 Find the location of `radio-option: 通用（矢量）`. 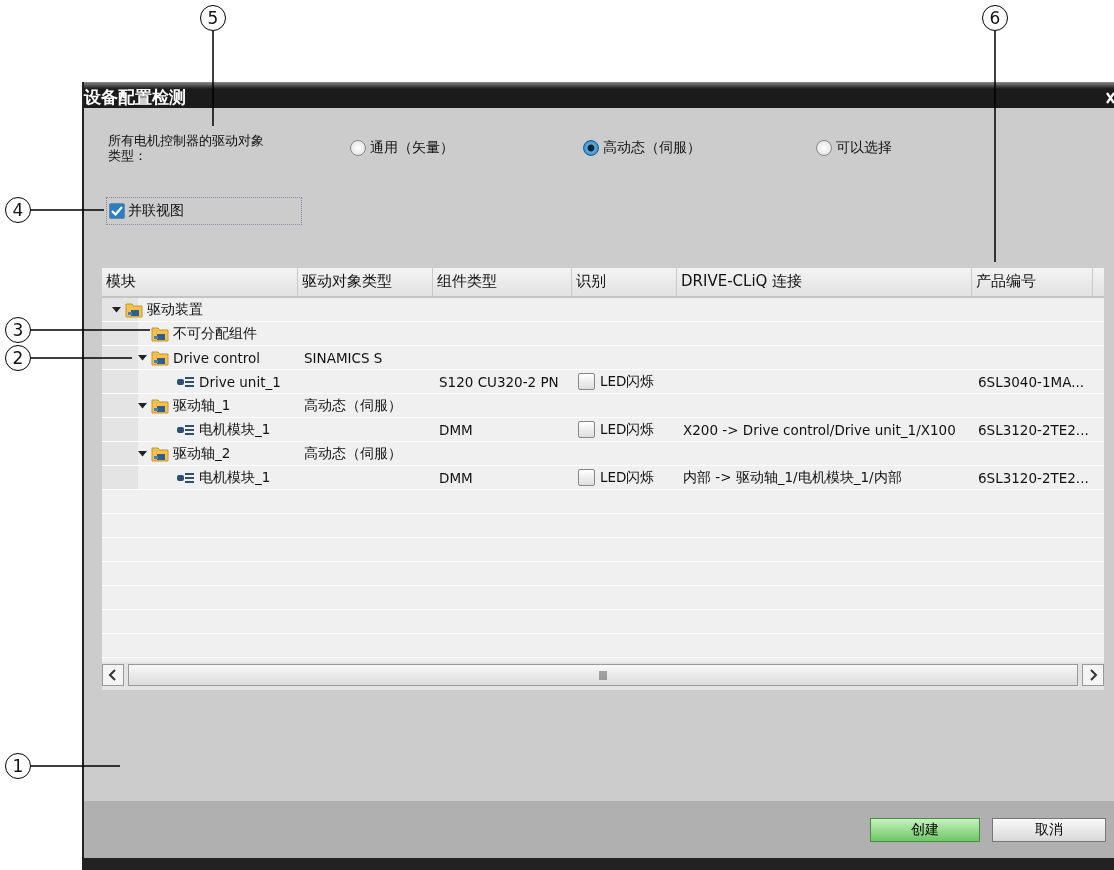

radio-option: 通用（矢量） is located at coordinates (466, 148).